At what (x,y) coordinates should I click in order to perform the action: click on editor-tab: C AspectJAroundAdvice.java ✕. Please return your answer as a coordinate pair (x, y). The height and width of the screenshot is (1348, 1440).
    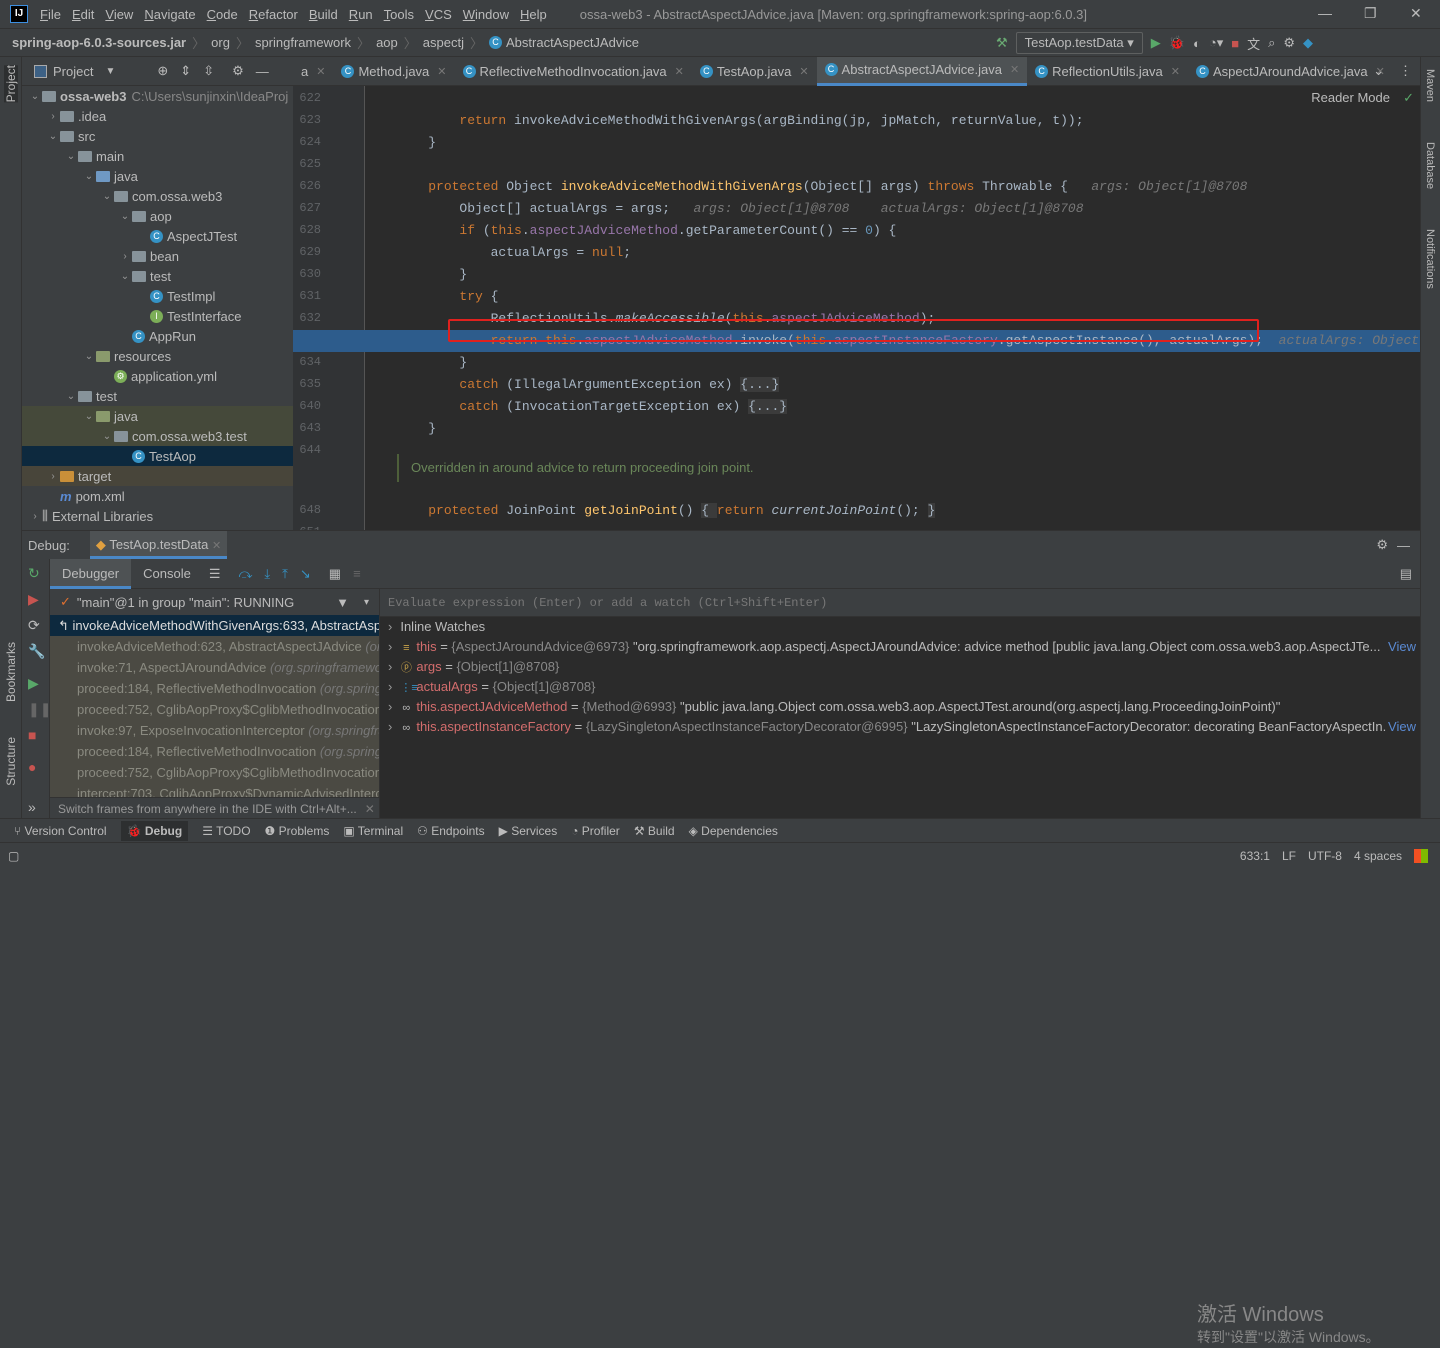
    Looking at the image, I should click on (1290, 71).